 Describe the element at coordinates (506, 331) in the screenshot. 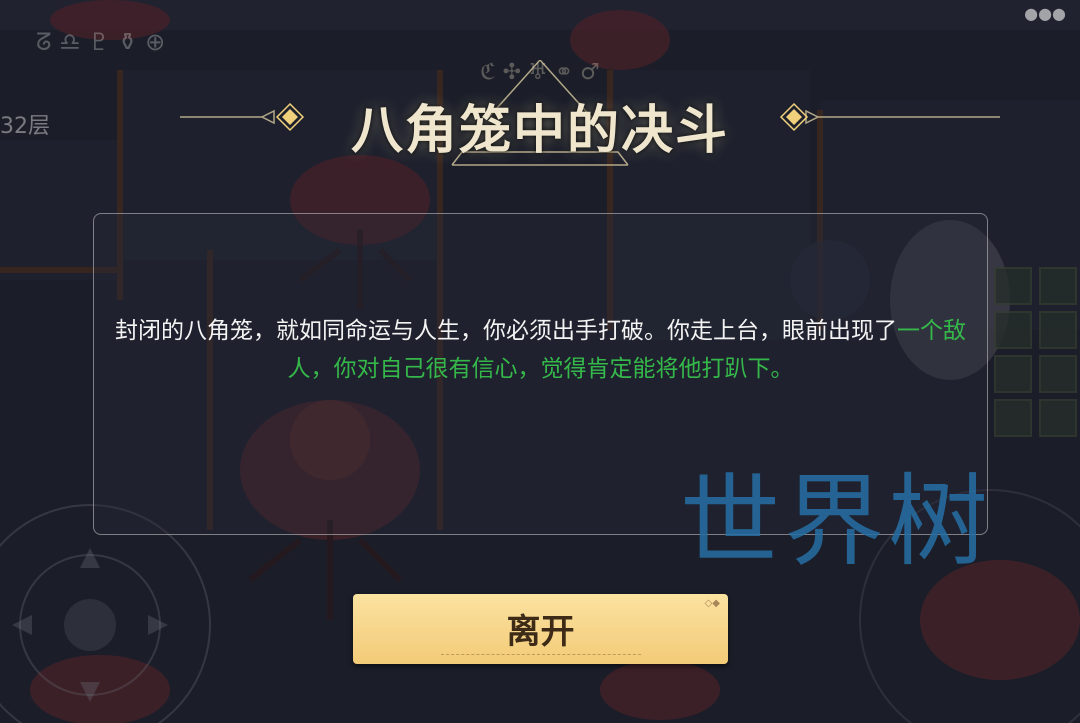

I see `description-text: 封闭的八角笼，就如同命运与人生，你必须出手打破。你走上台，眼前出现了` at that location.